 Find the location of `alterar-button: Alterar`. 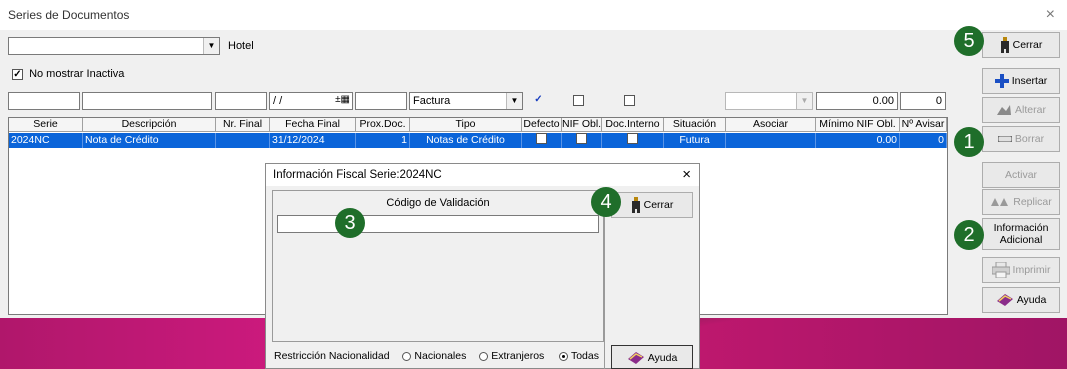

alterar-button: Alterar is located at coordinates (1021, 110).